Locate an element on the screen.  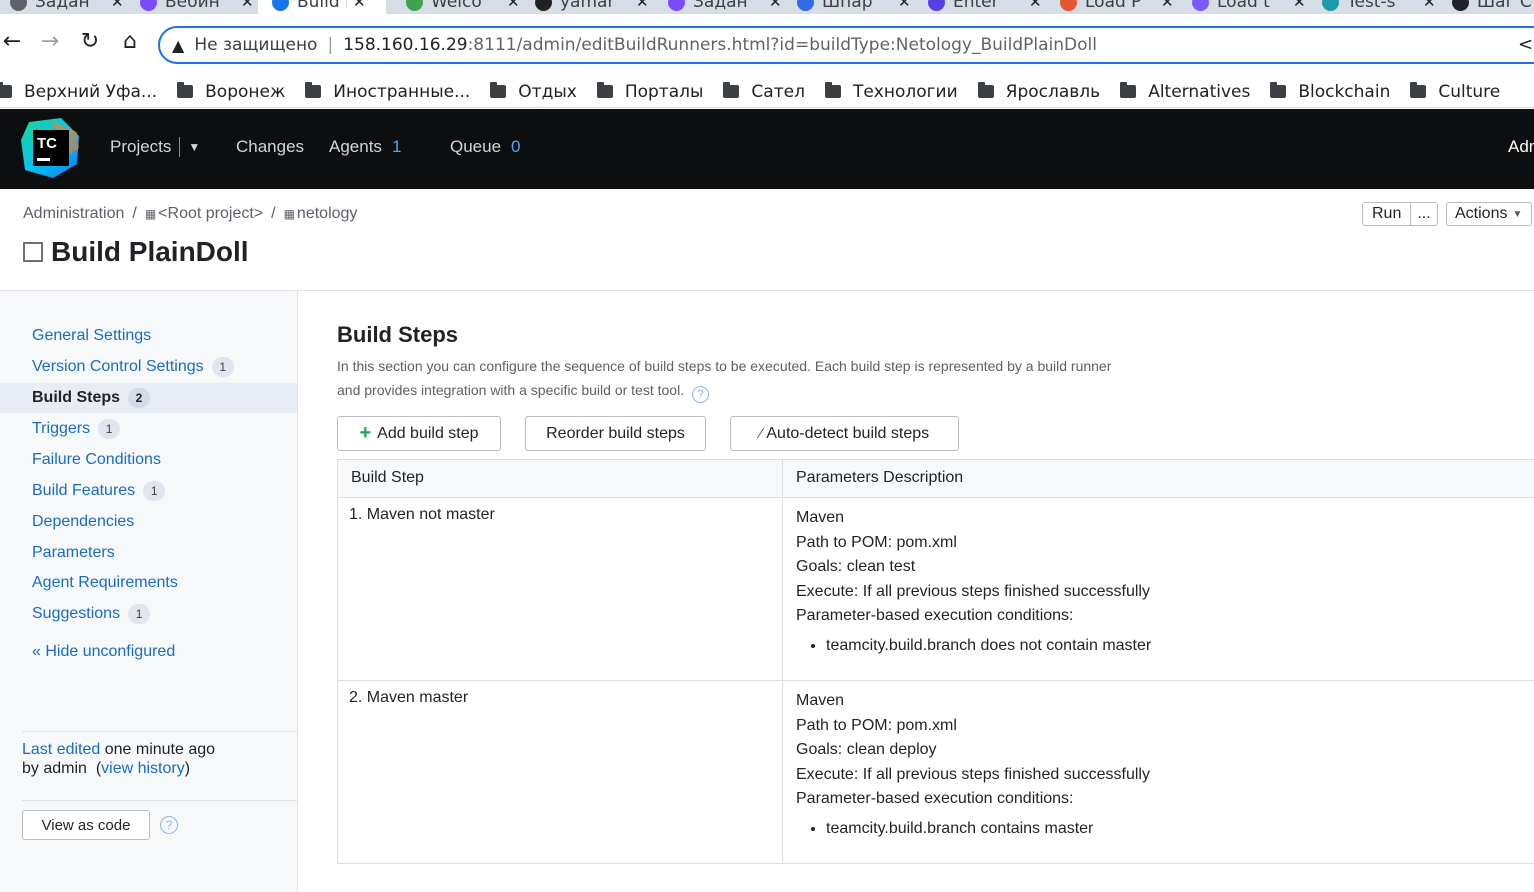
nav-divider is located at coordinates (180, 147).